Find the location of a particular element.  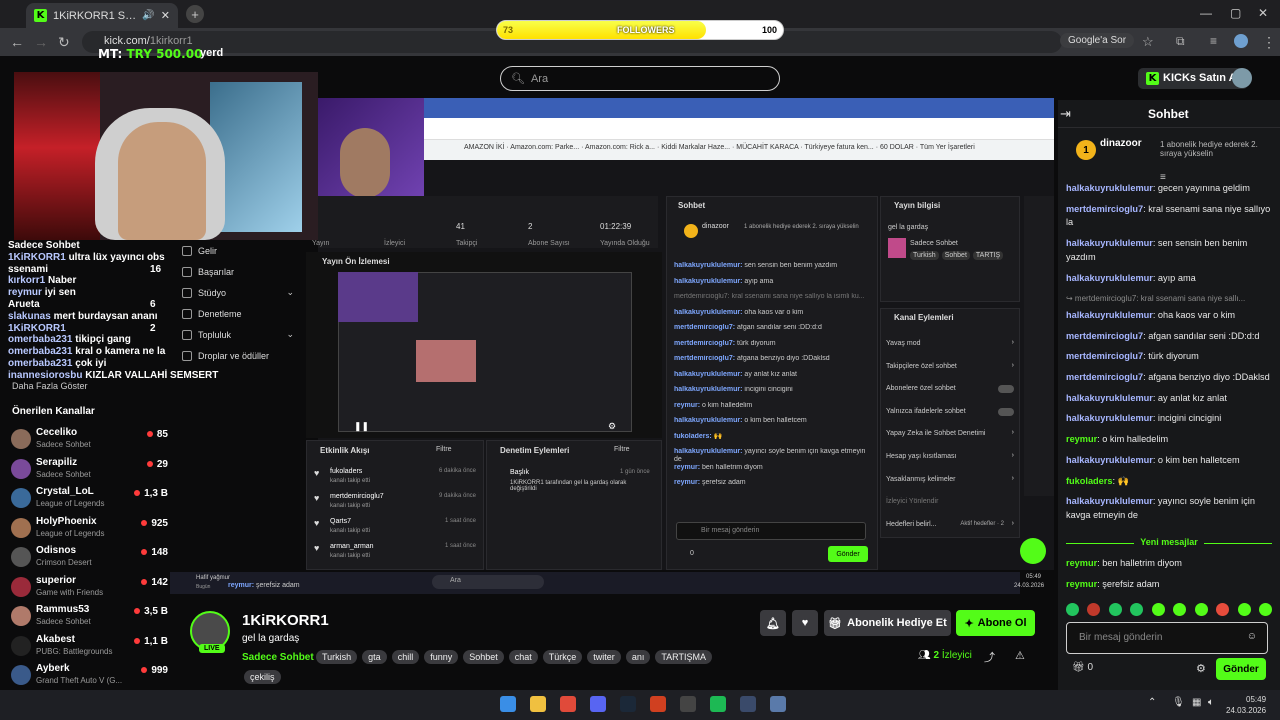

creator-menu-item: Stüdyo ⌄ is located at coordinates (235, 292).